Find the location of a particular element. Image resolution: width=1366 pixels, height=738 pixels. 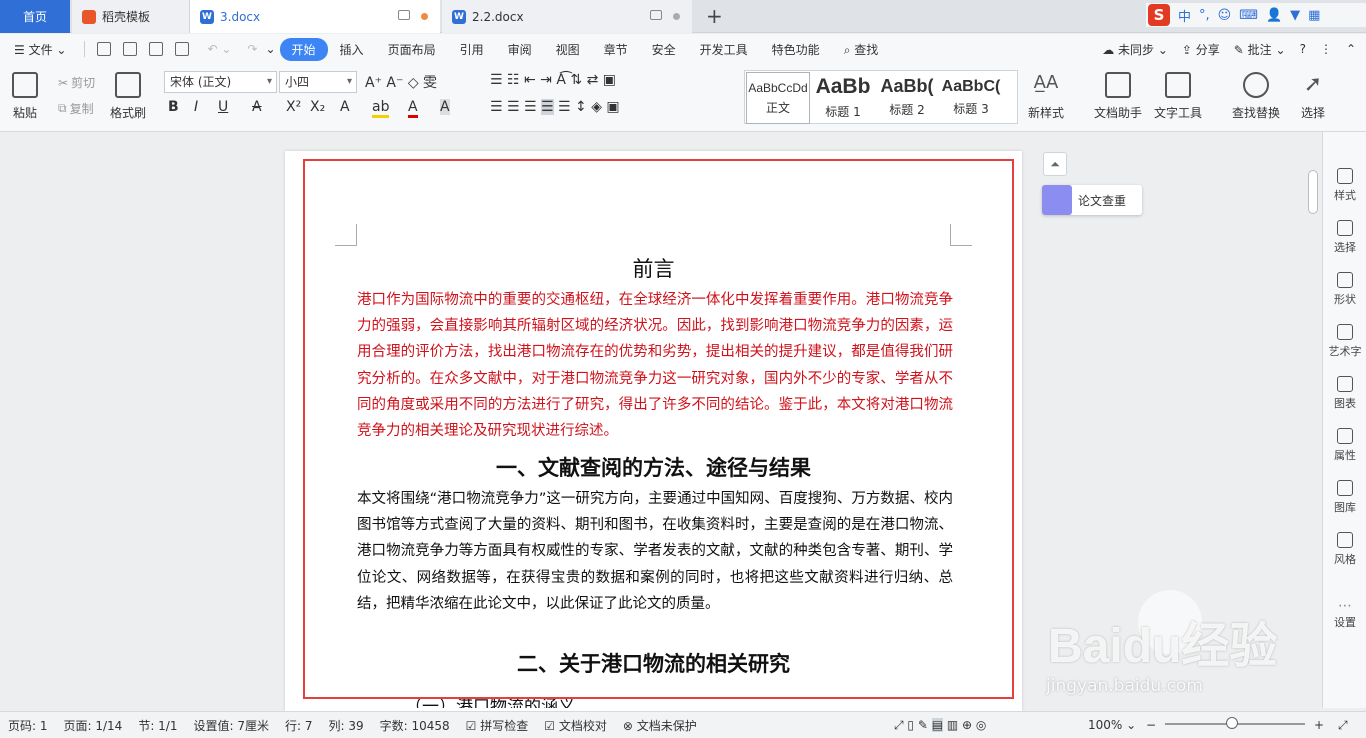

spell-check-button: ☑ 拼写检查 is located at coordinates (497, 725).